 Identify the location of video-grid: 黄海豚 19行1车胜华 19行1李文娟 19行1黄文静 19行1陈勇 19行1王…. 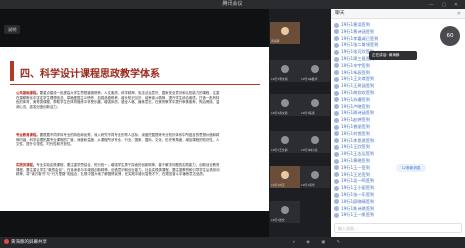
(300, 123).